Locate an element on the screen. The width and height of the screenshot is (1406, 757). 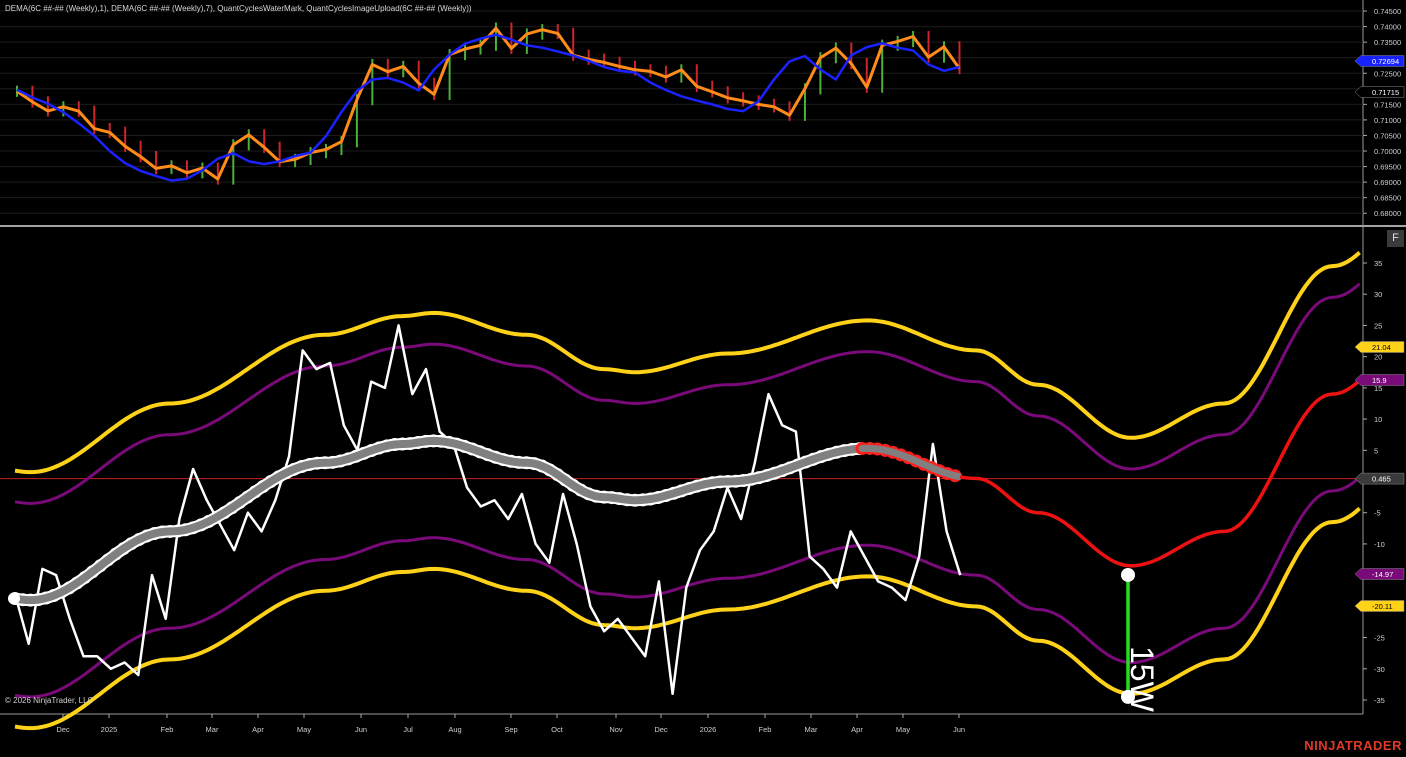
midline is located at coordinates (437, 520).